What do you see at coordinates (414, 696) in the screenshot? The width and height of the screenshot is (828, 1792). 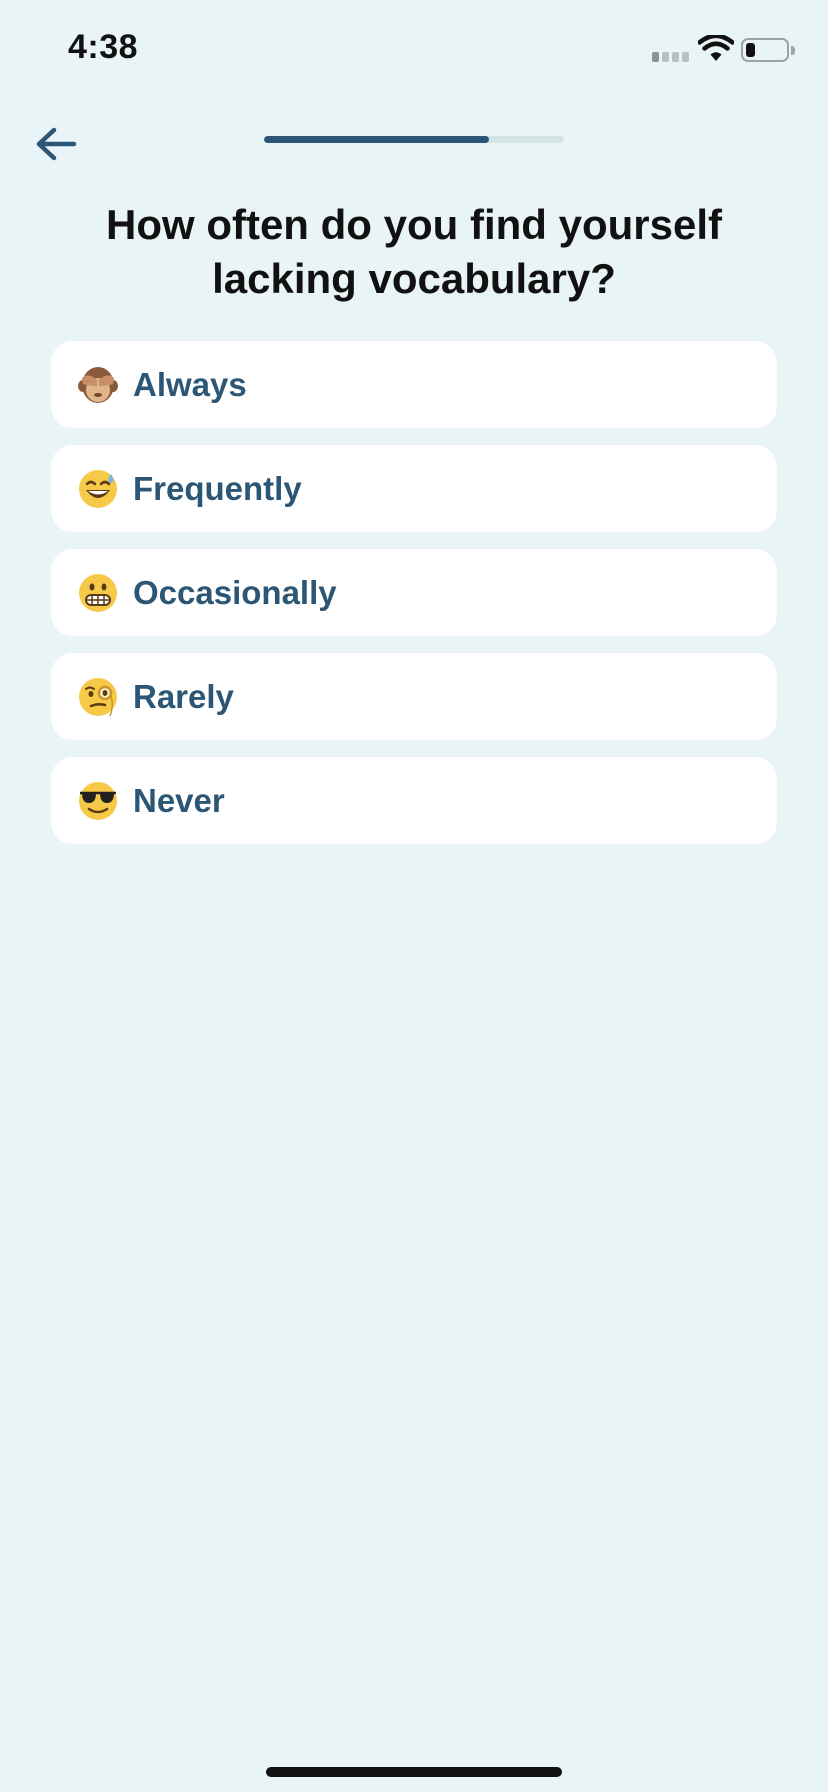 I see `option-rarely: Rarely` at bounding box center [414, 696].